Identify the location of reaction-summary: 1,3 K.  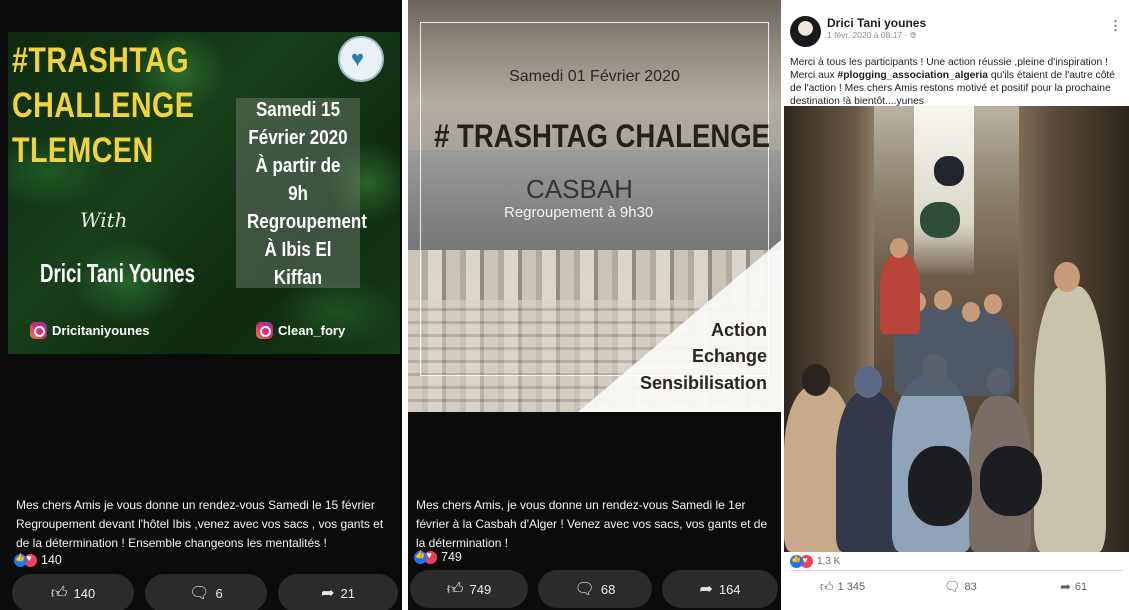
(815, 561).